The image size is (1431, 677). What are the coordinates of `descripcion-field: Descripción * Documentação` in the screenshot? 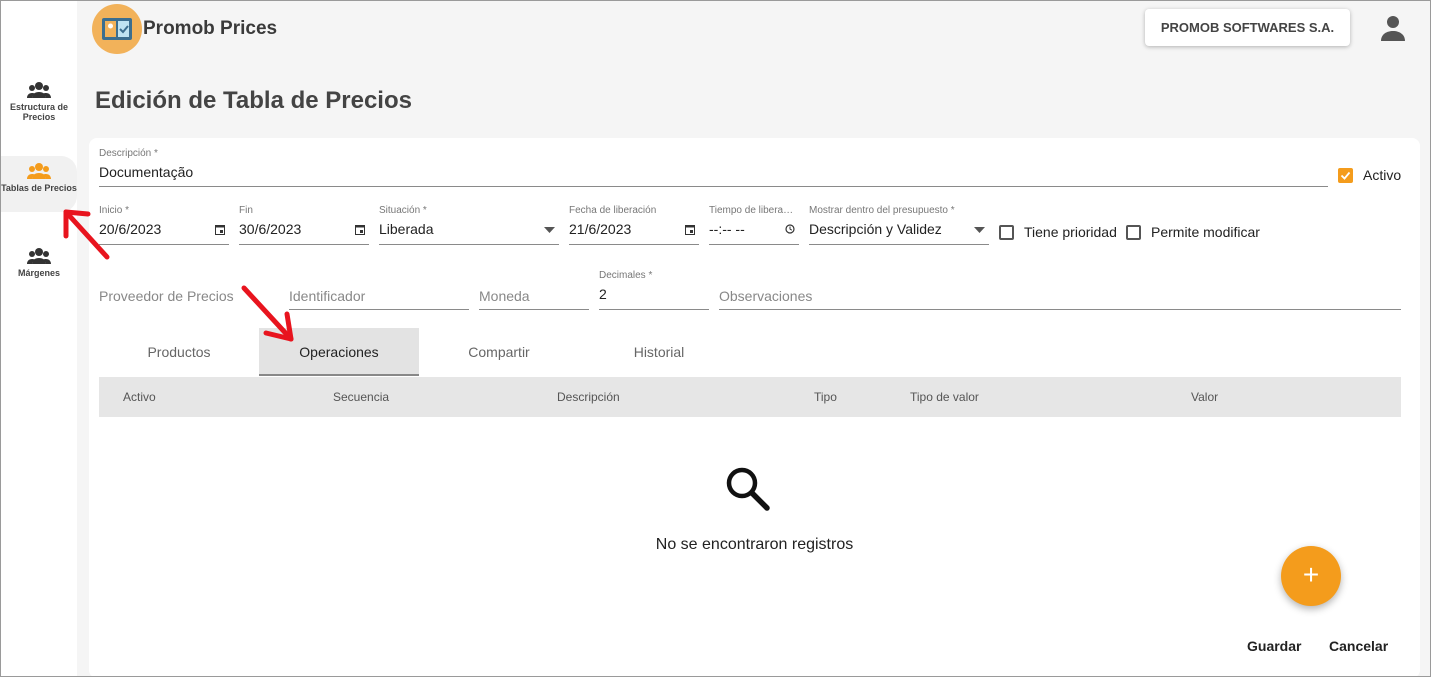 It's located at (713, 167).